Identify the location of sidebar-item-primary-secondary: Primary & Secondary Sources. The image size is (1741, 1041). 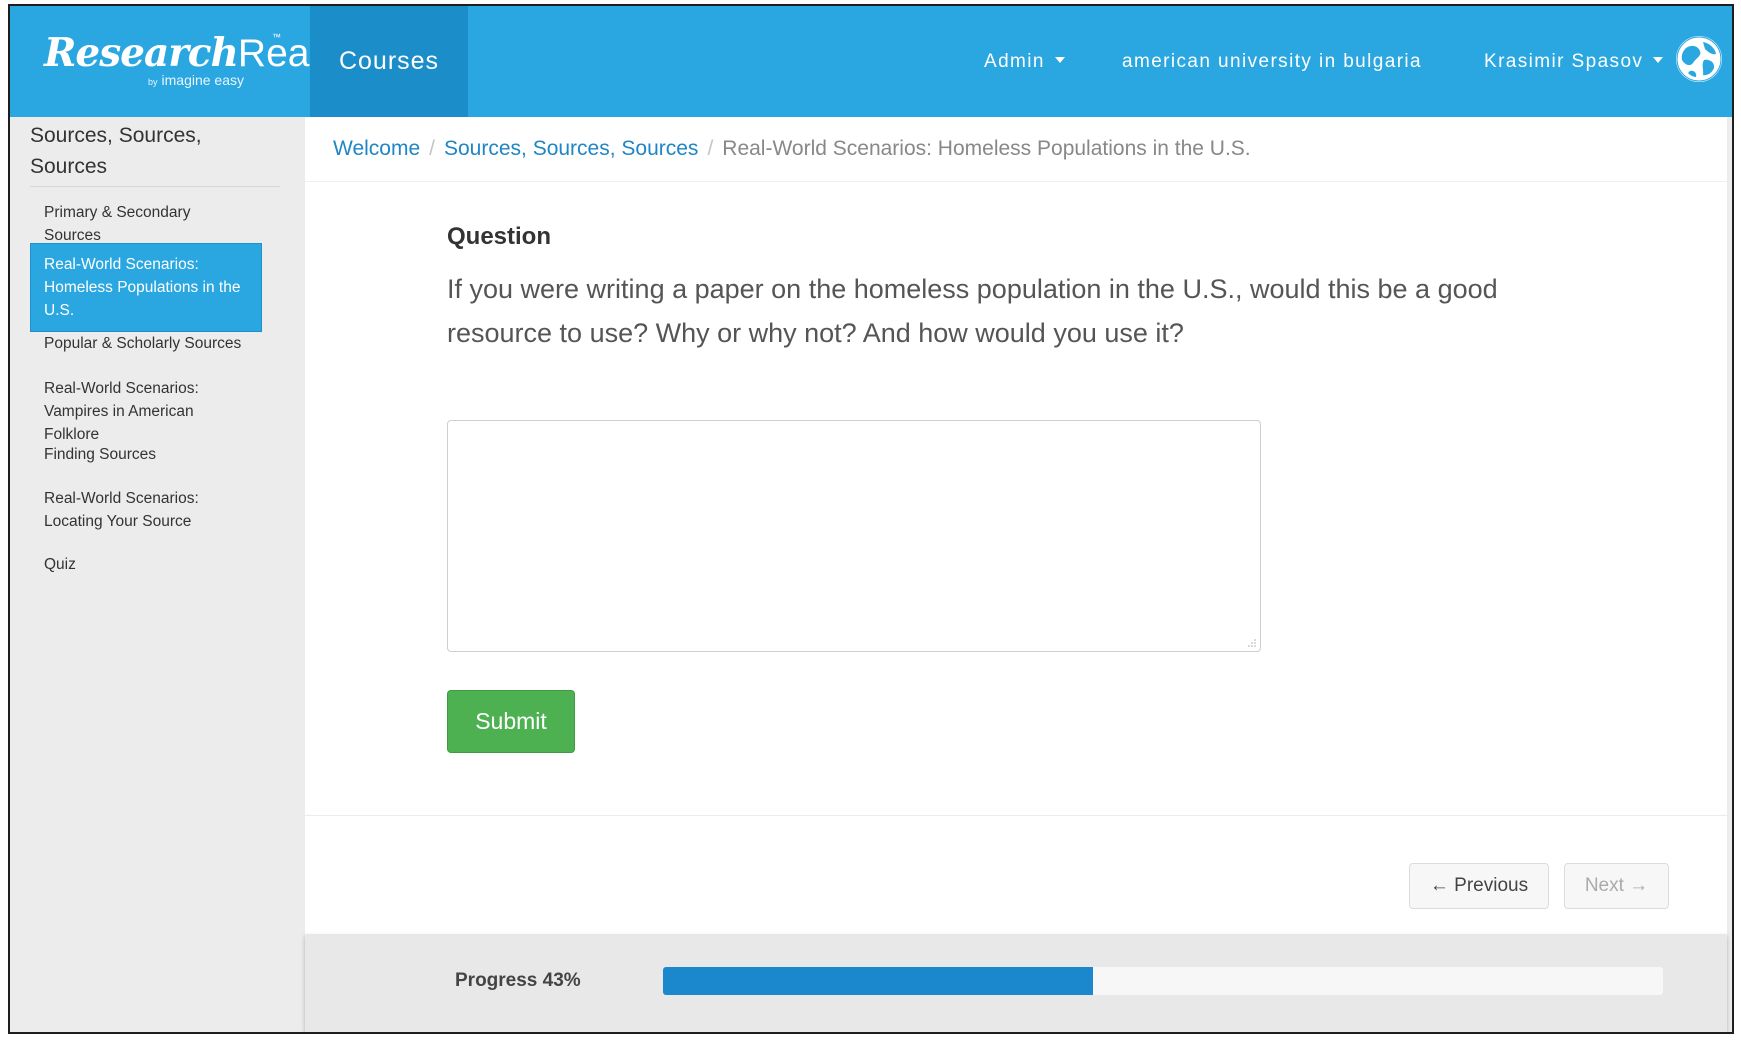
(146, 224).